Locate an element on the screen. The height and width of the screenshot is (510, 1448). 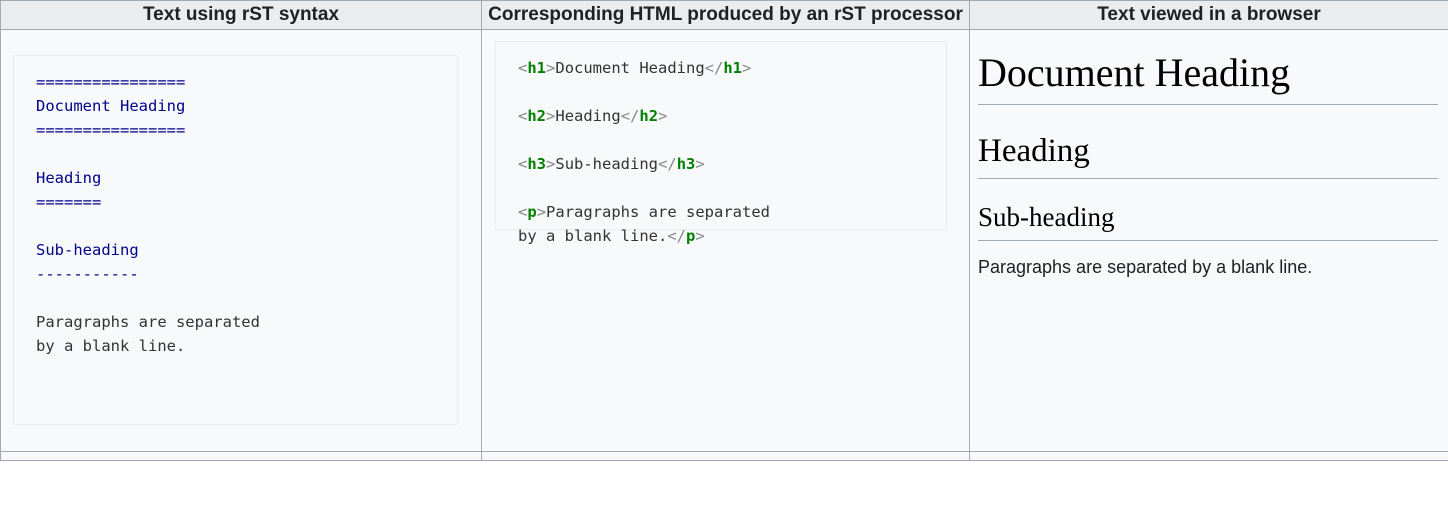
column-header-rst-syntax: Text using rST syntax is located at coordinates (241, 15).